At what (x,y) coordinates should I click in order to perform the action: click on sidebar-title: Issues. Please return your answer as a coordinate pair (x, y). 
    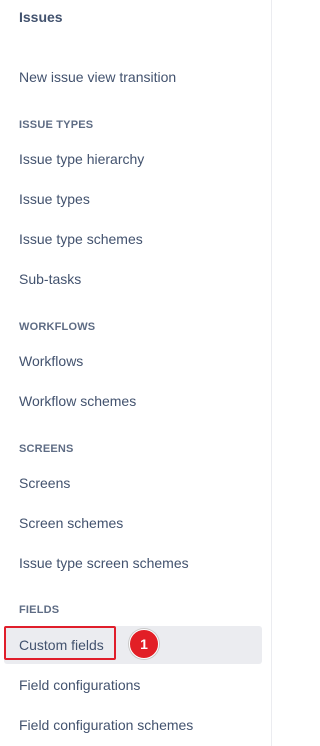
    Looking at the image, I should click on (41, 17).